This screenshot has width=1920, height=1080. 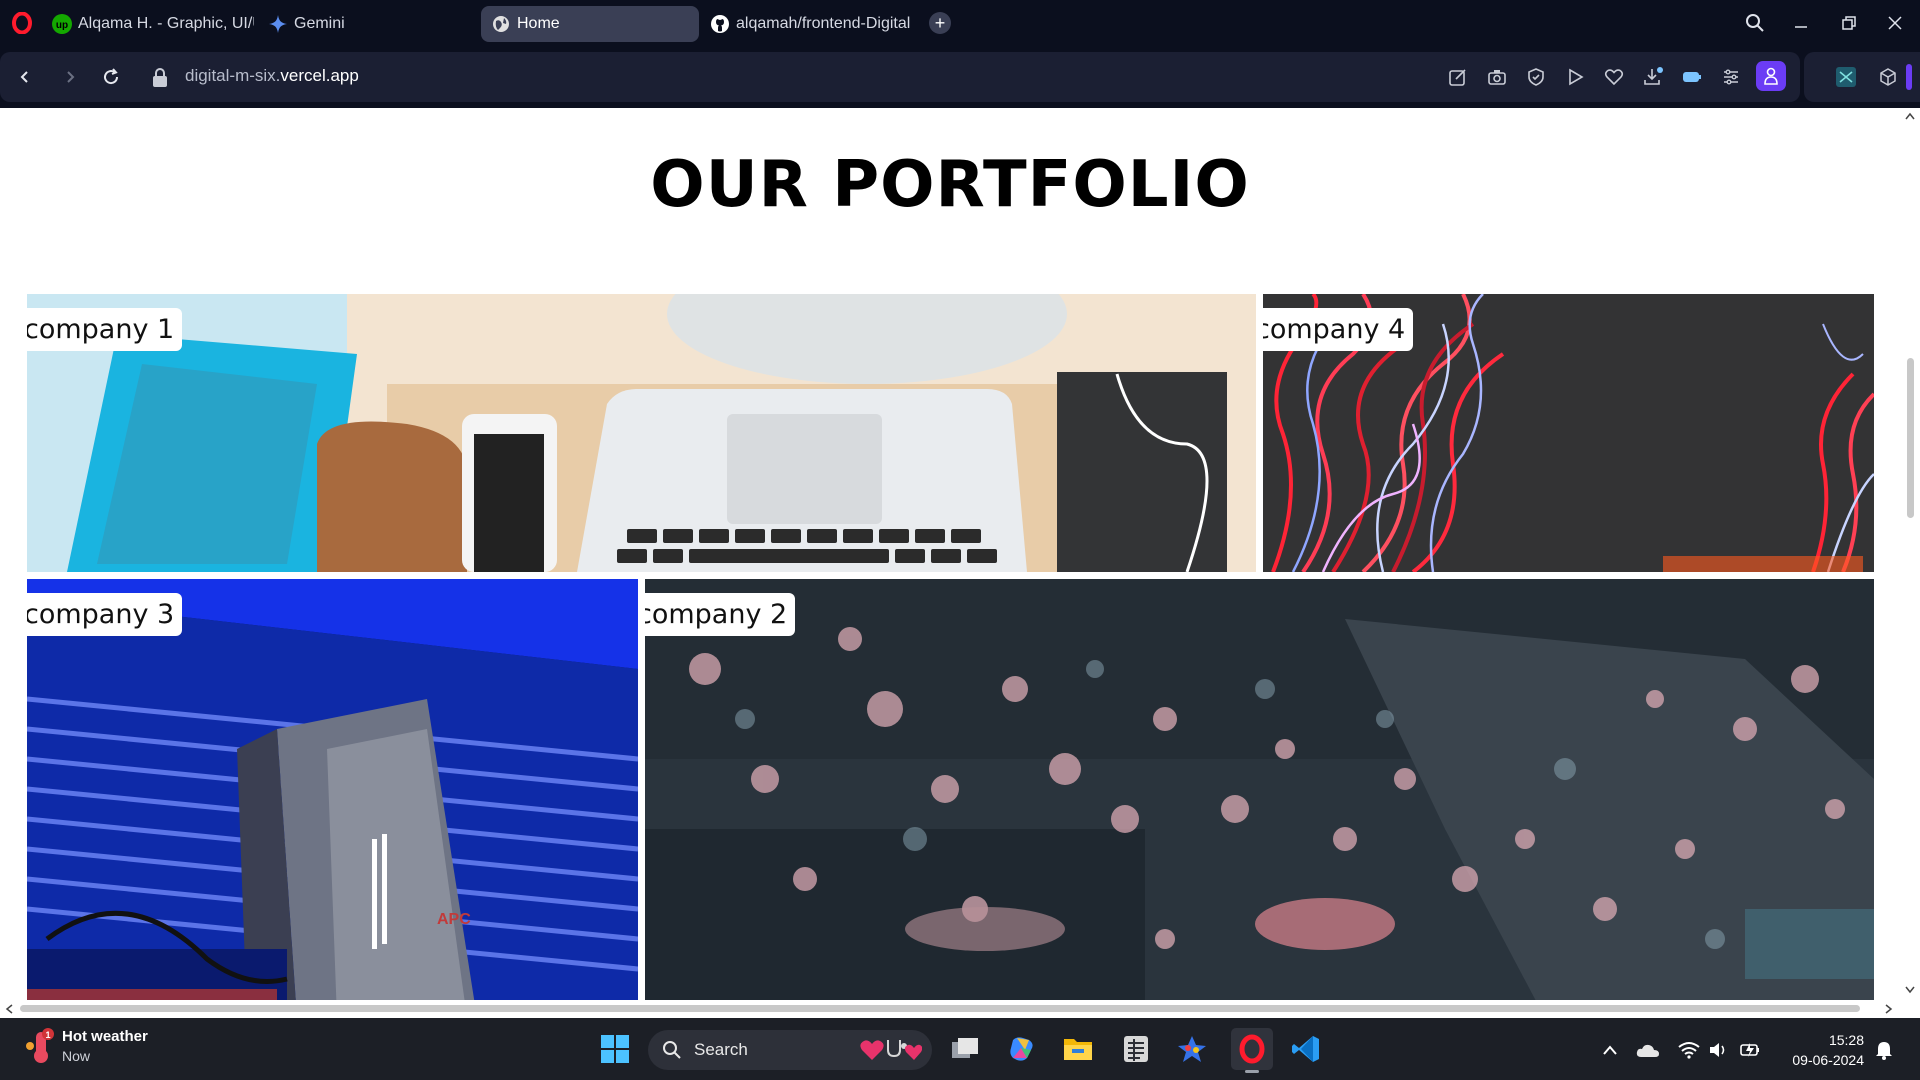 What do you see at coordinates (1862, 77) in the screenshot?
I see `extensions-bar` at bounding box center [1862, 77].